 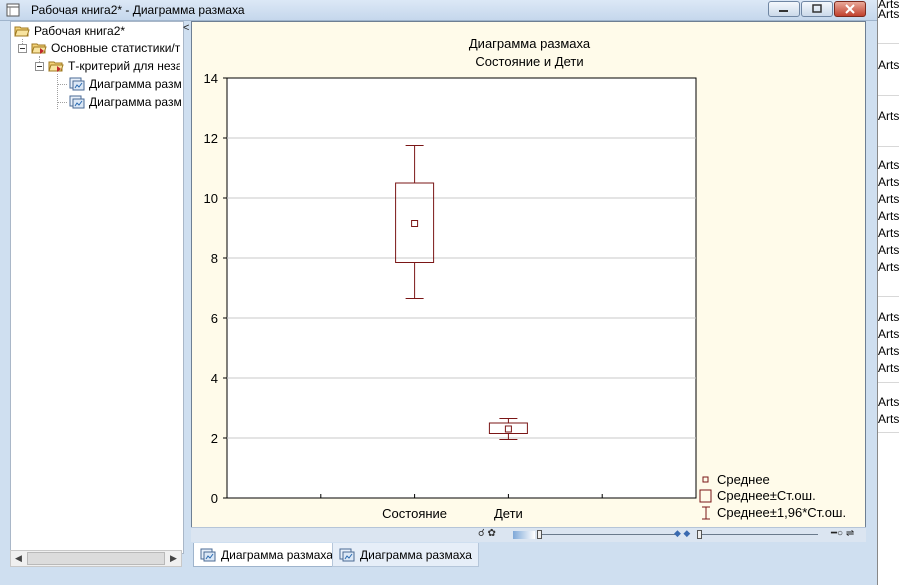 What do you see at coordinates (487, 533) in the screenshot?
I see `zoom-tools-icon: ☌ ✿` at bounding box center [487, 533].